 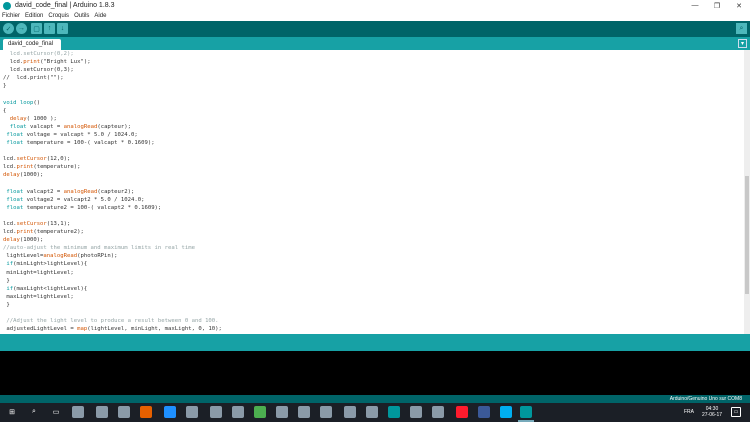 I want to click on tab-menu-button: ▾, so click(x=742, y=43).